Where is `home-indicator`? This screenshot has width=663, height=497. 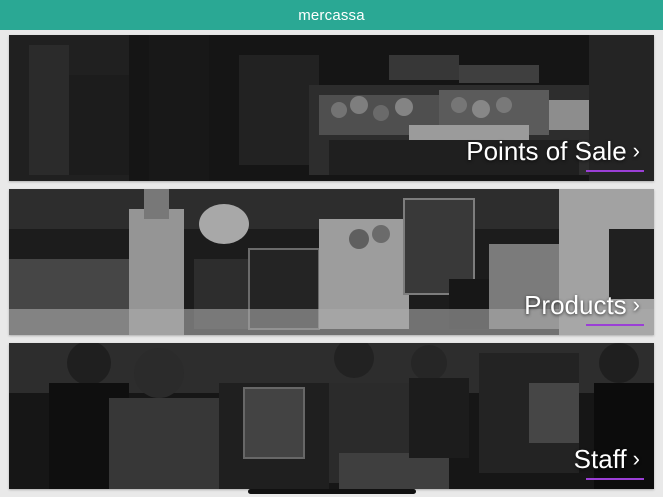 home-indicator is located at coordinates (332, 491).